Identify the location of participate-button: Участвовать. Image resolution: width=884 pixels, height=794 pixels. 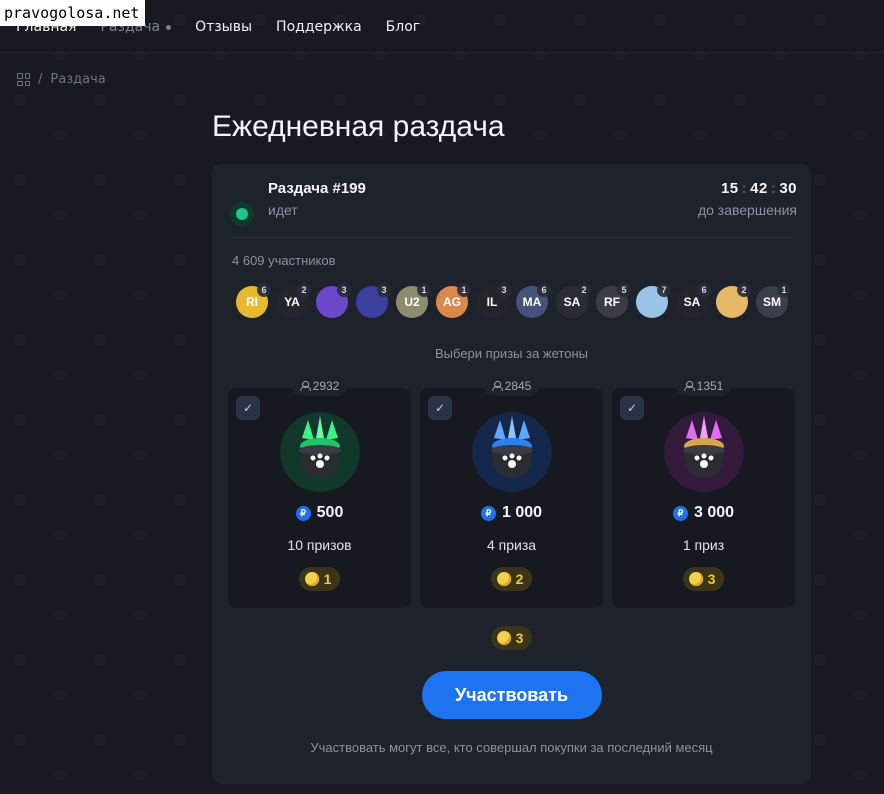
(511, 695).